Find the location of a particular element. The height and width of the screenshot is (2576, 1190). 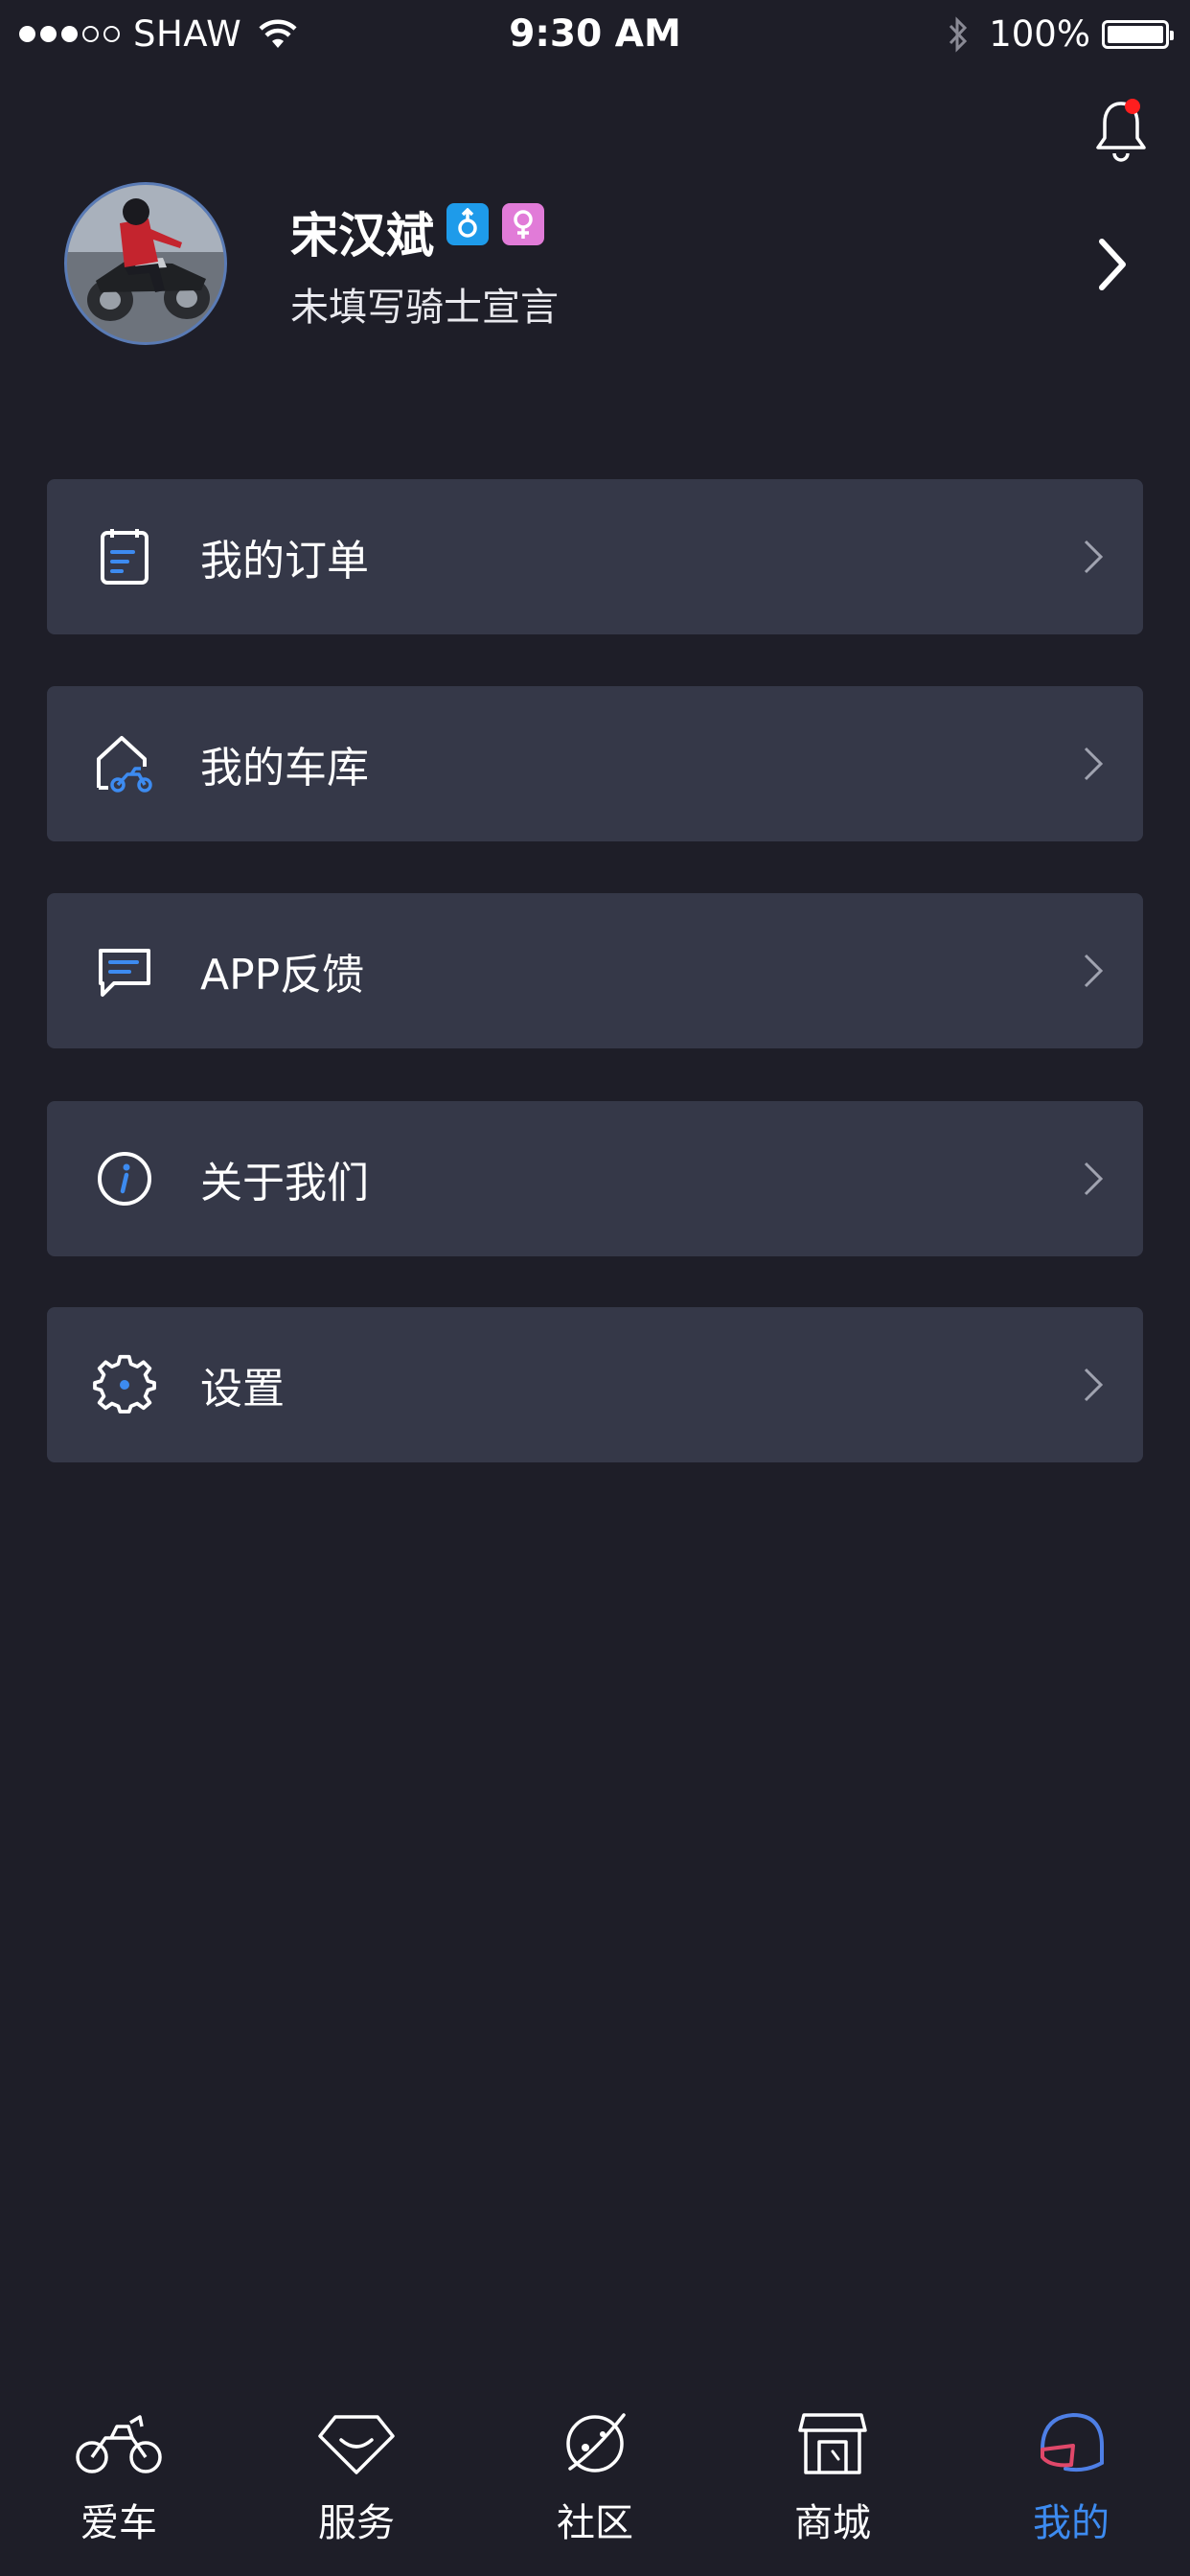

notification-bell-icon is located at coordinates (1121, 129).